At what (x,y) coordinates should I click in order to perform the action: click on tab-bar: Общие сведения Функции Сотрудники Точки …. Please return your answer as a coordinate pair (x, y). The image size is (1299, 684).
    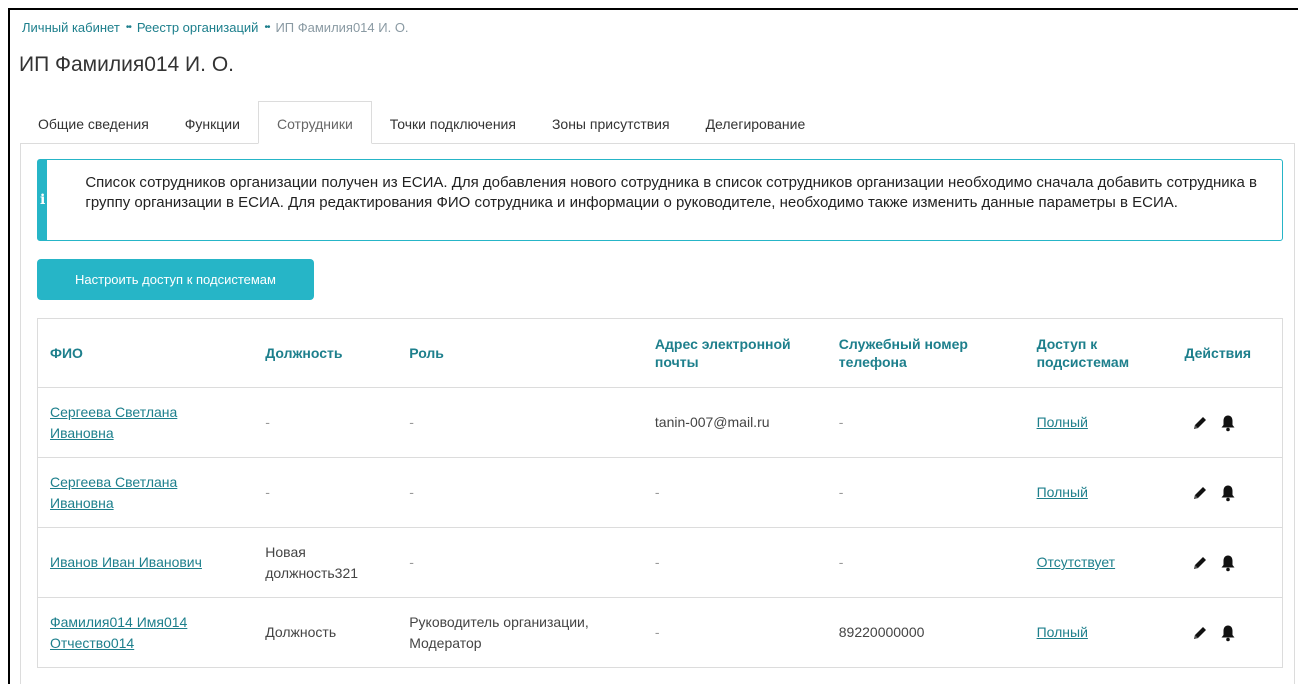
    Looking at the image, I should click on (657, 122).